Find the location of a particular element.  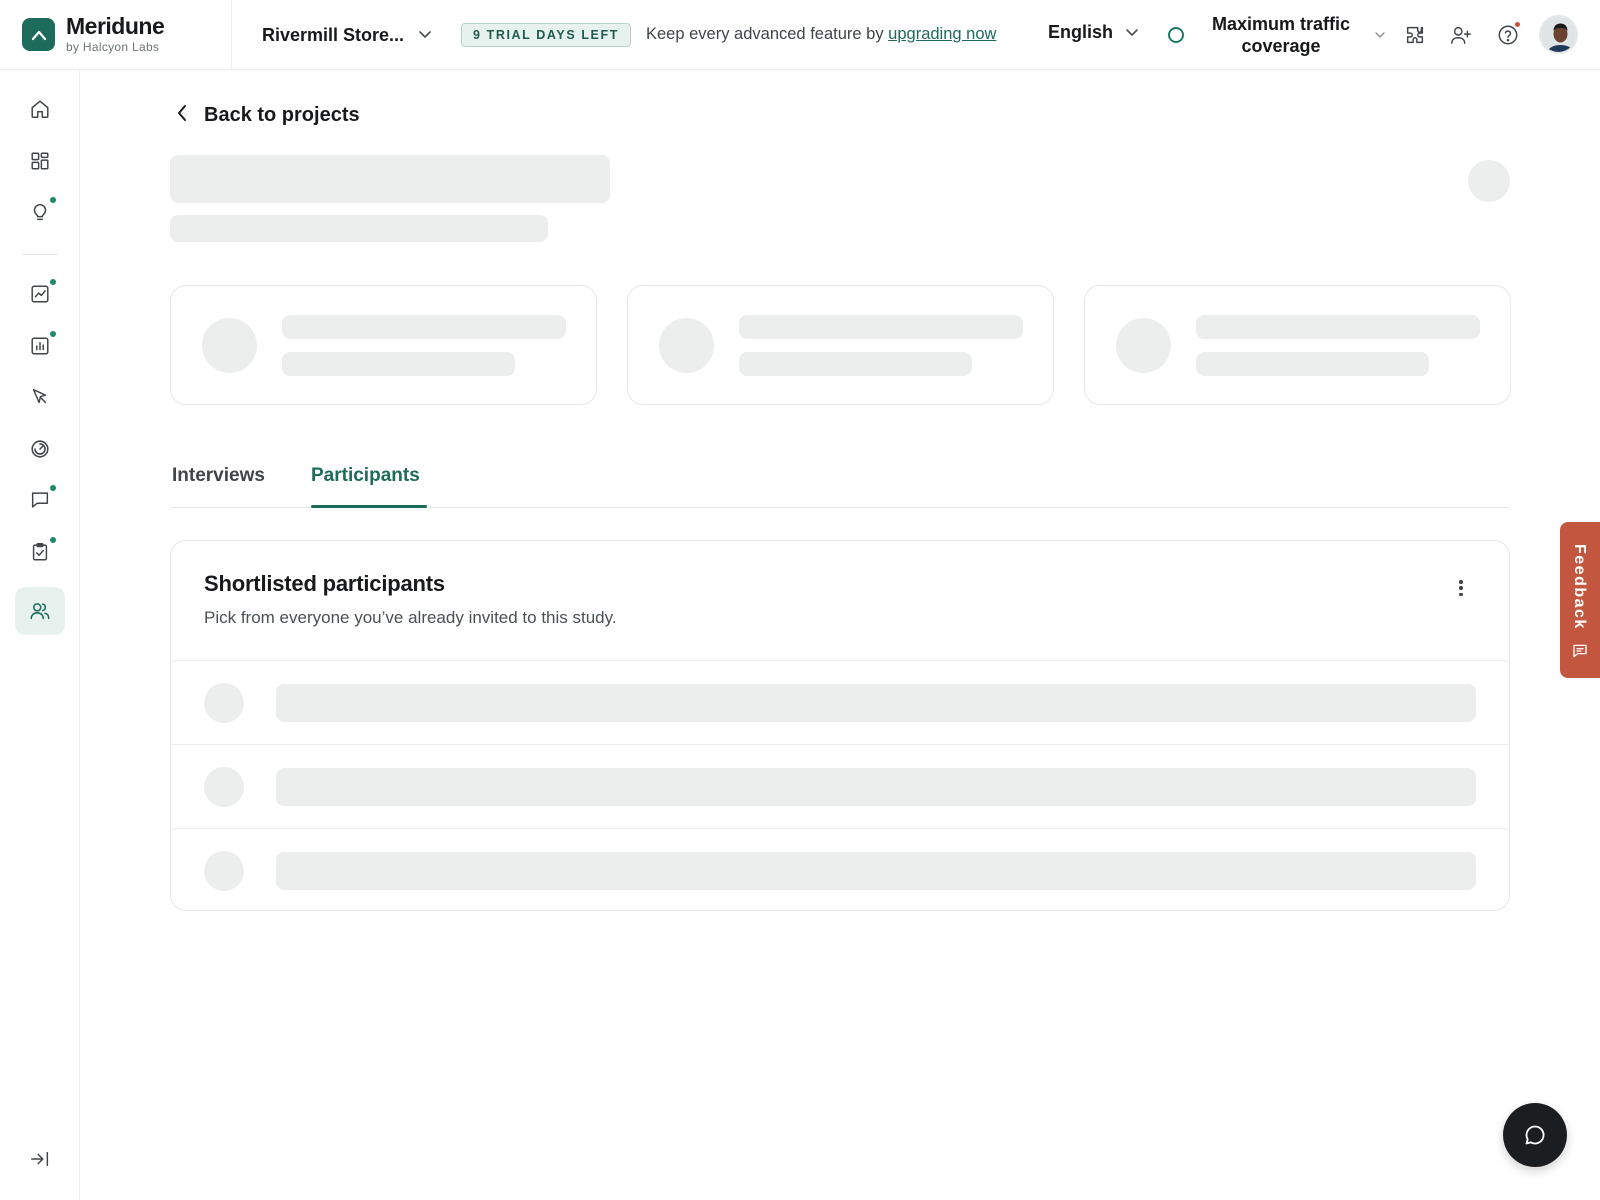

back-to-projects-link: Back to projects is located at coordinates (268, 115).